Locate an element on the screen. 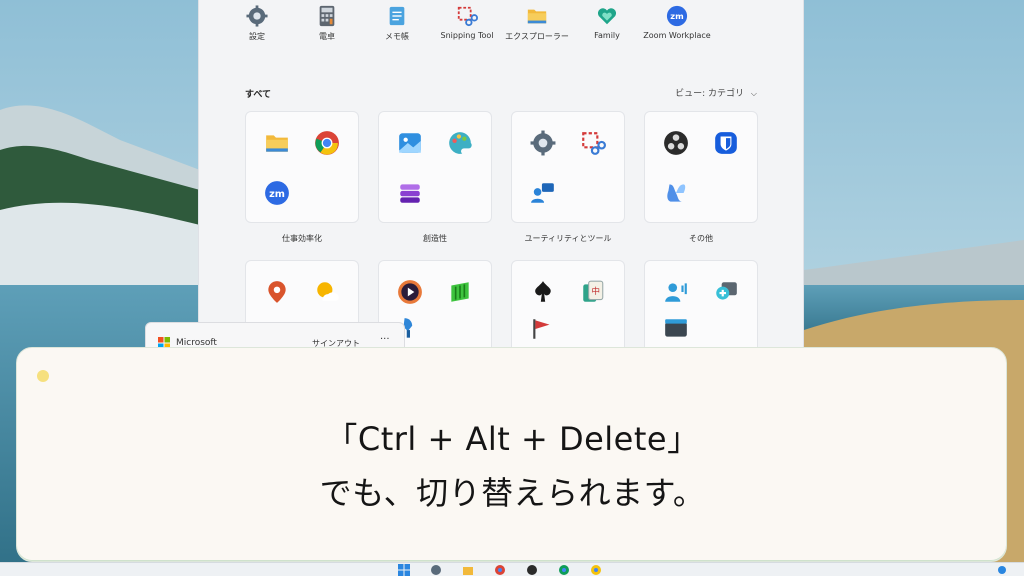 This screenshot has width=1024, height=576. pinned-app-notepad: メモ帳 is located at coordinates (397, 27).